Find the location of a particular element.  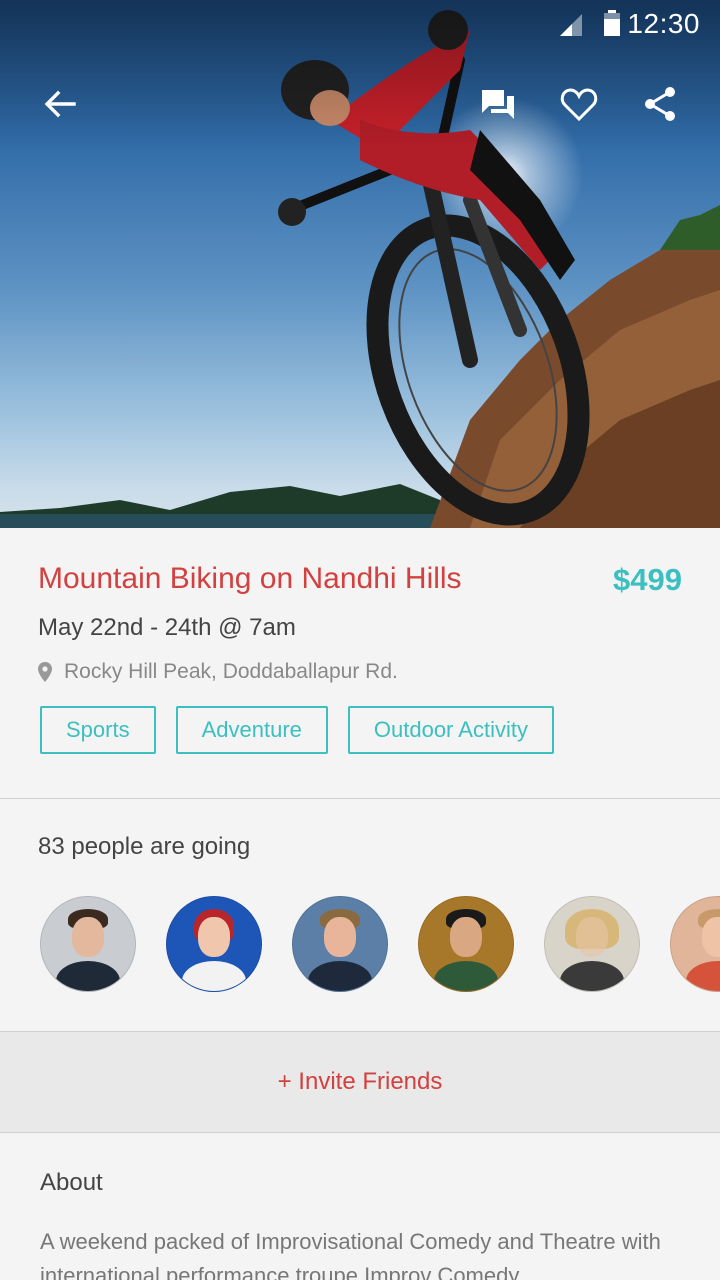

favorite-button is located at coordinates (579, 104).